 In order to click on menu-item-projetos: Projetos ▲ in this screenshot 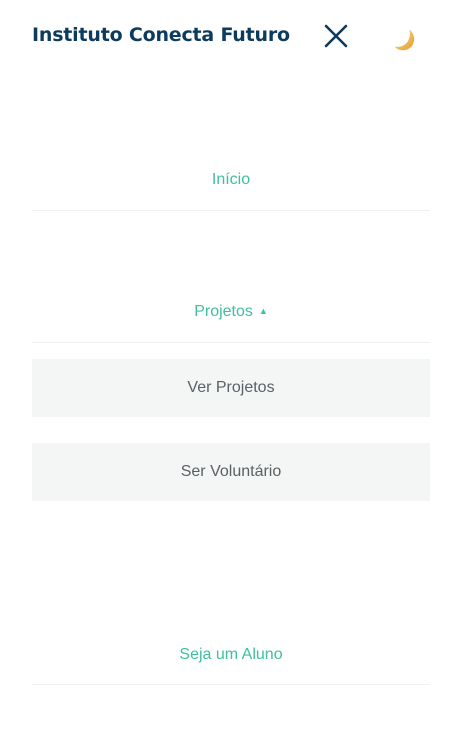, I will do `click(231, 312)`.